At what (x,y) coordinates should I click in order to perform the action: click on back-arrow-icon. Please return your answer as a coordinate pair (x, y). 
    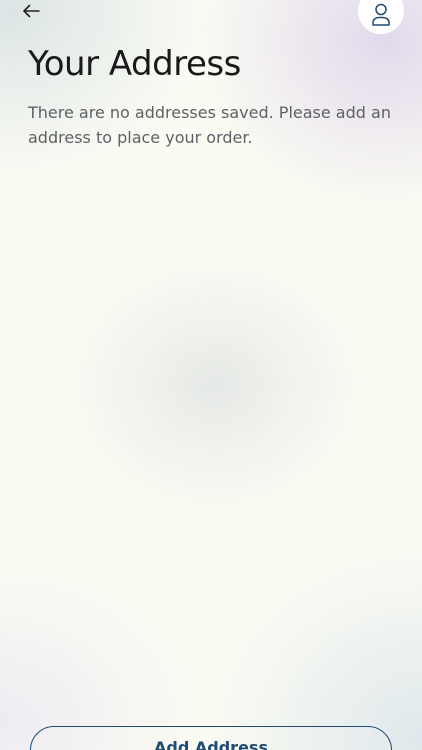
    Looking at the image, I should click on (31, 12).